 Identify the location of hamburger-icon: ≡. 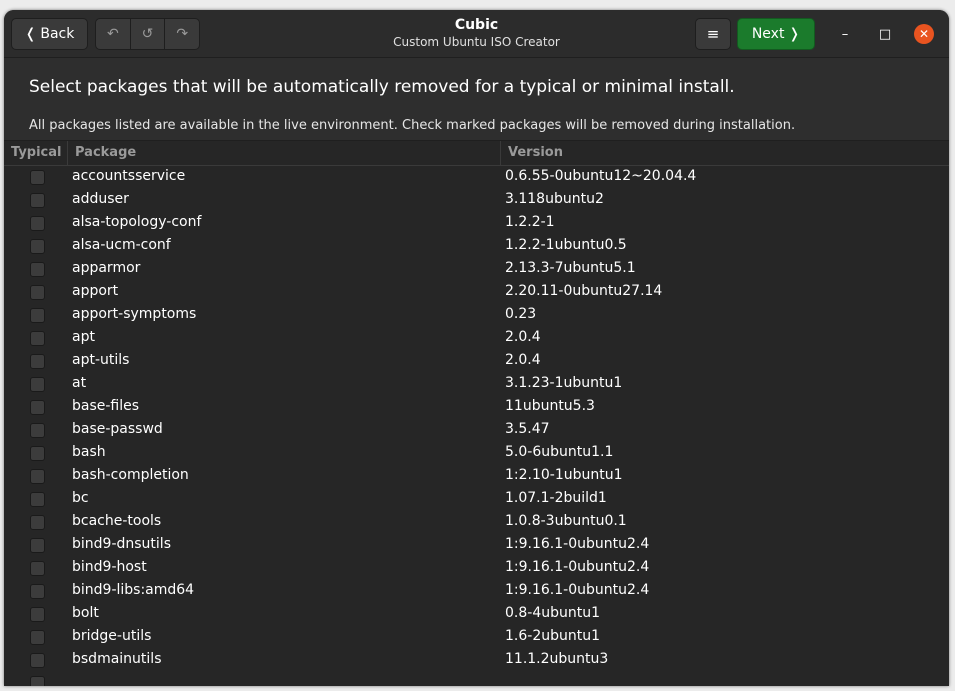
(713, 34).